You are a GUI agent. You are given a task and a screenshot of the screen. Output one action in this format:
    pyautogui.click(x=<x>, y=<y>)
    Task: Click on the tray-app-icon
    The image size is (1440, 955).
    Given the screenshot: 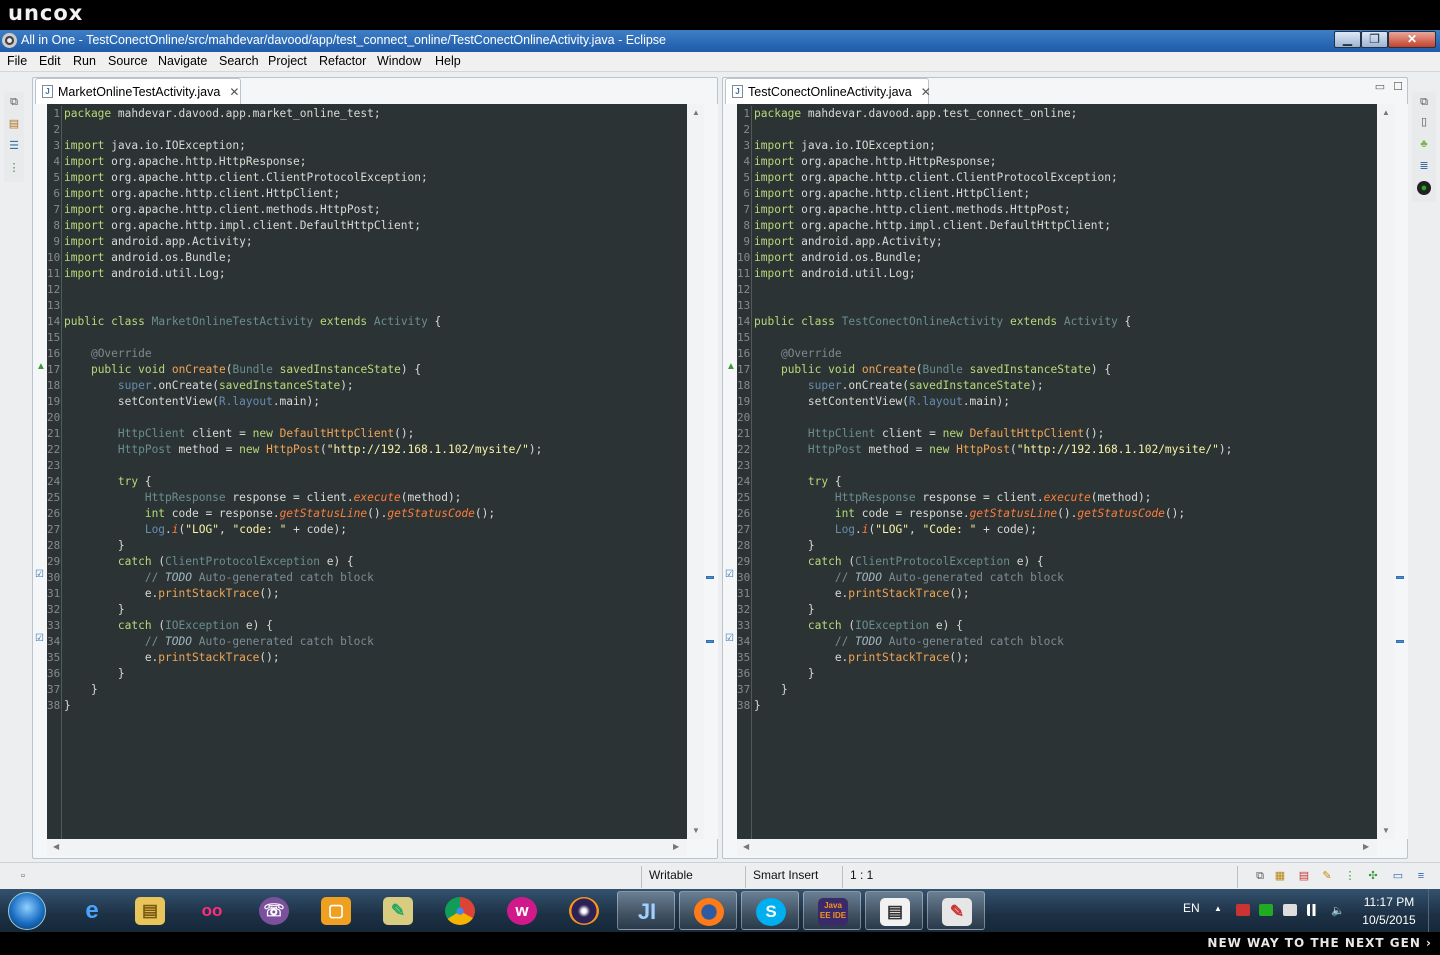 What is the action you would take?
    pyautogui.click(x=1266, y=910)
    